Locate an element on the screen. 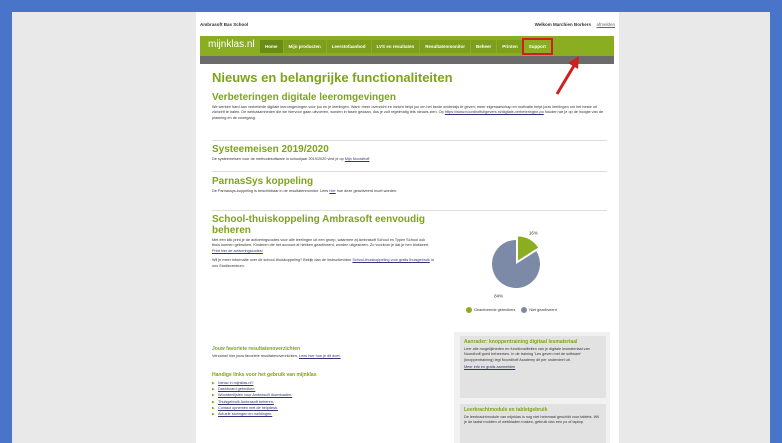  link-storingen: Actuele storingen en meldingen. is located at coordinates (245, 414).